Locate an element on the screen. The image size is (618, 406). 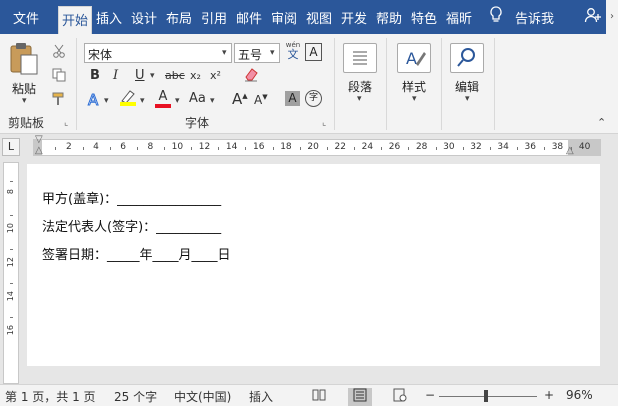
tab-home: 开始 is located at coordinates (75, 20).